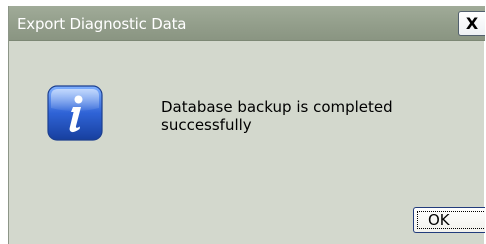 This screenshot has height=244, width=486. I want to click on ok-button: OK, so click(449, 220).